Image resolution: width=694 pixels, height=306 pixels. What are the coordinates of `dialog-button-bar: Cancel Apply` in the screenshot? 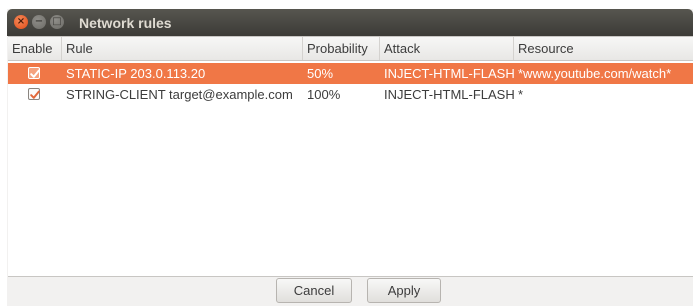 It's located at (350, 291).